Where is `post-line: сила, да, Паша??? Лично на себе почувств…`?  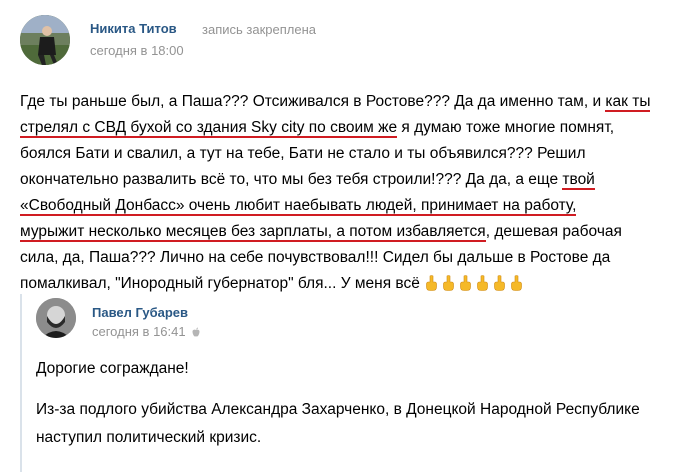 post-line: сила, да, Паша??? Лично на себе почувств… is located at coordinates (315, 257).